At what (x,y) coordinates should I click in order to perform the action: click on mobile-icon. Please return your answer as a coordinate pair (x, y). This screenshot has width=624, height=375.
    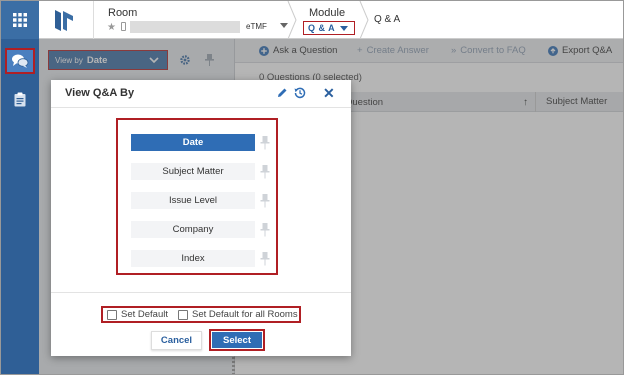
    Looking at the image, I should click on (123, 26).